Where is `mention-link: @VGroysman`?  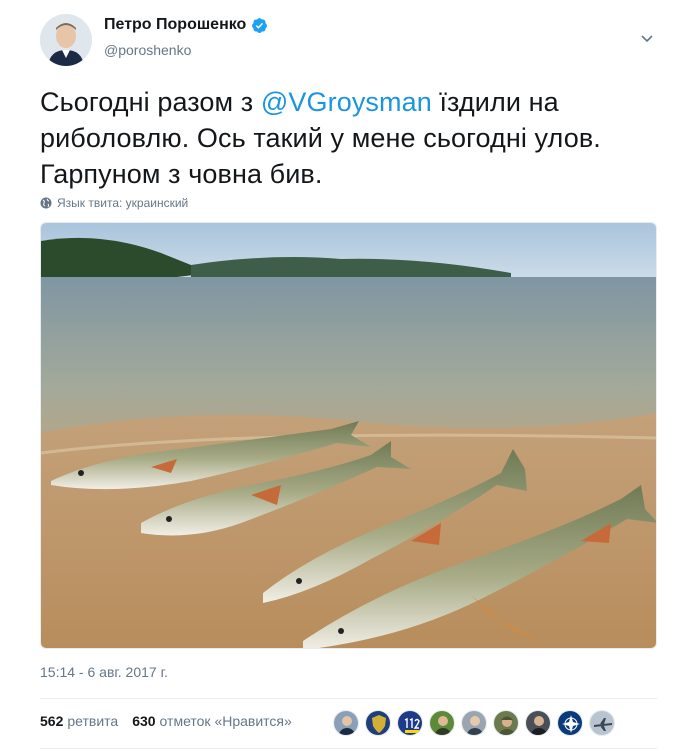
mention-link: @VGroysman is located at coordinates (346, 102).